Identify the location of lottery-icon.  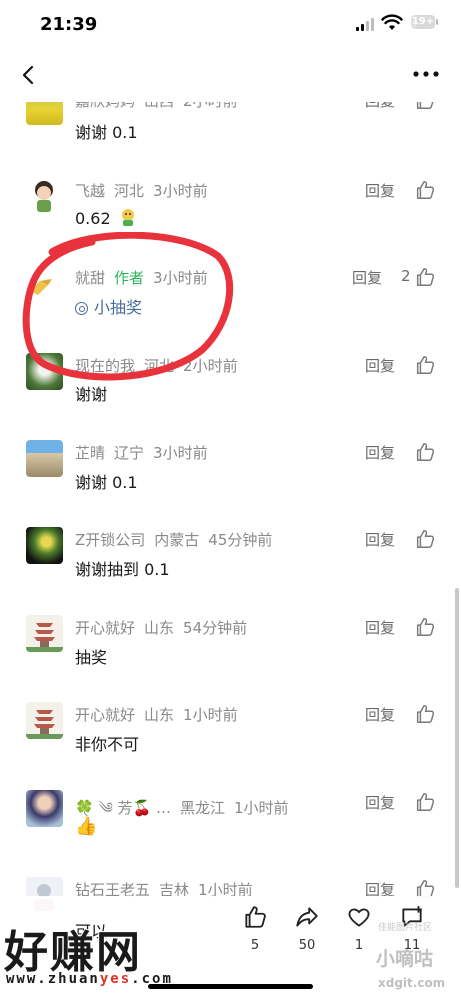
(81, 308).